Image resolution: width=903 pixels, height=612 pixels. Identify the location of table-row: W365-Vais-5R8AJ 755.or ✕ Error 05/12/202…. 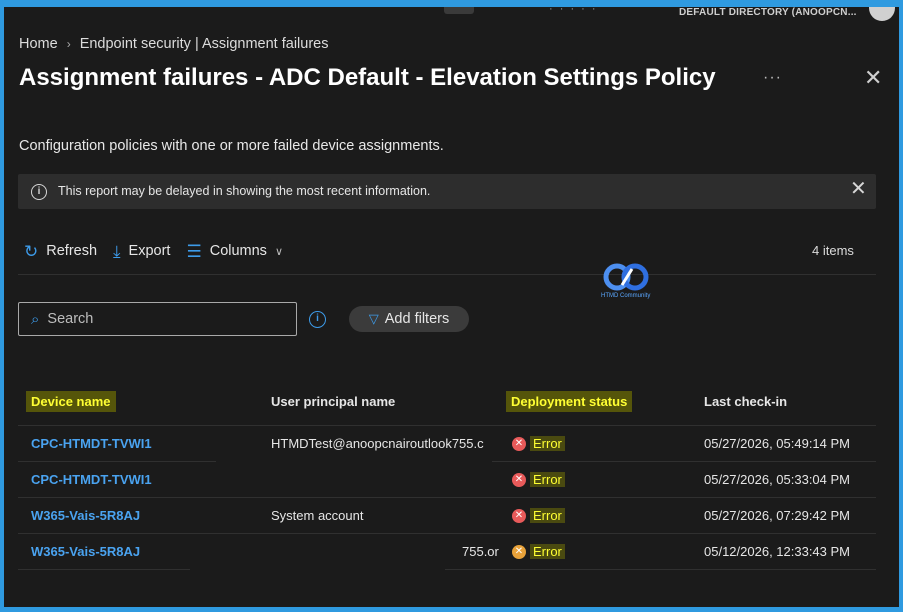
(447, 552).